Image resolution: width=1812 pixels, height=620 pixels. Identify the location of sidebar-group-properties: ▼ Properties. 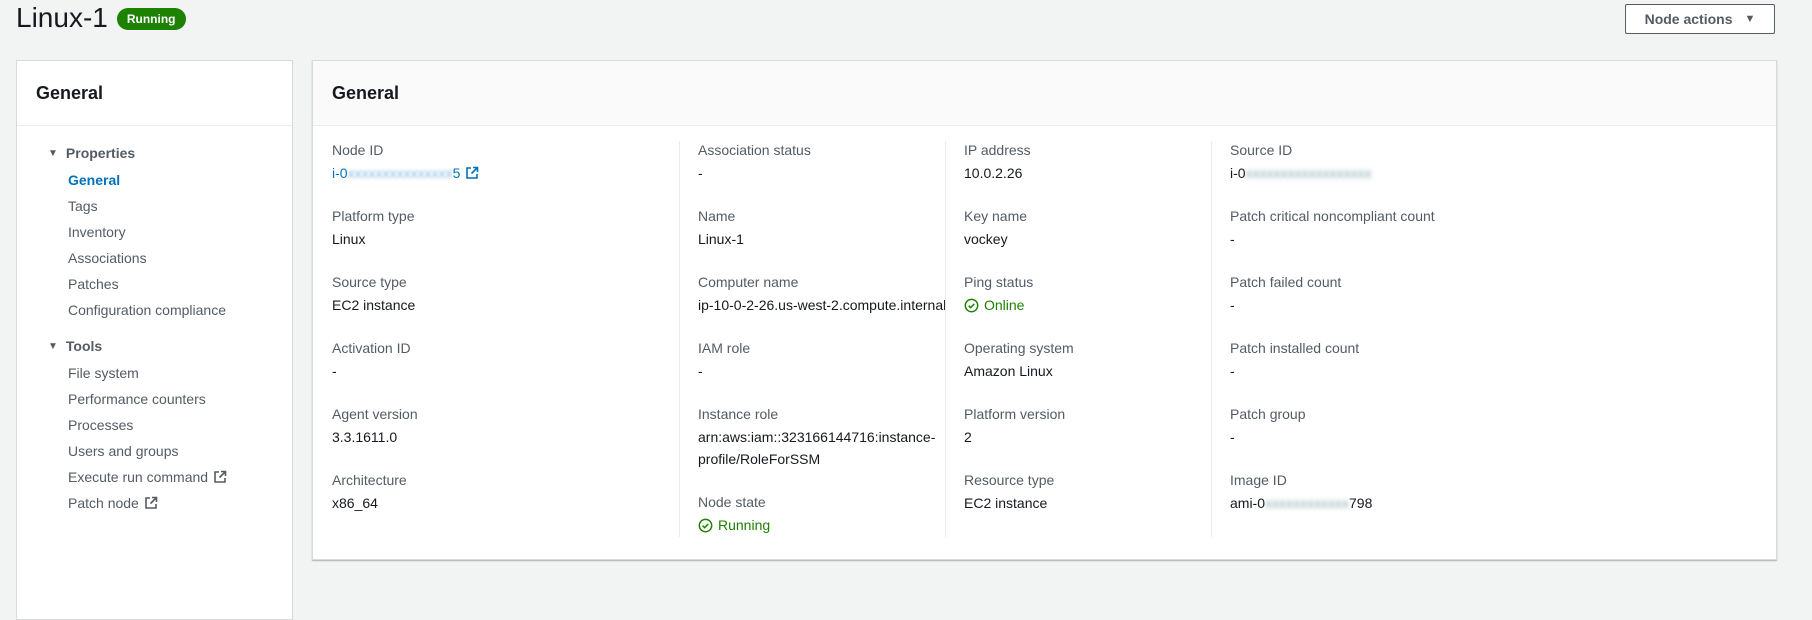
(91, 153).